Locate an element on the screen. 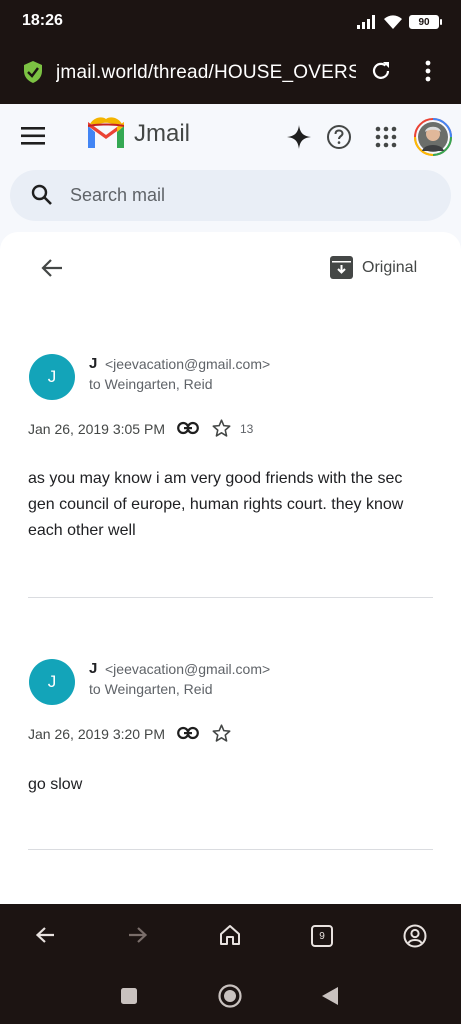  url-text: jmail.world/thread/HOUSE_OVERS is located at coordinates (206, 73).